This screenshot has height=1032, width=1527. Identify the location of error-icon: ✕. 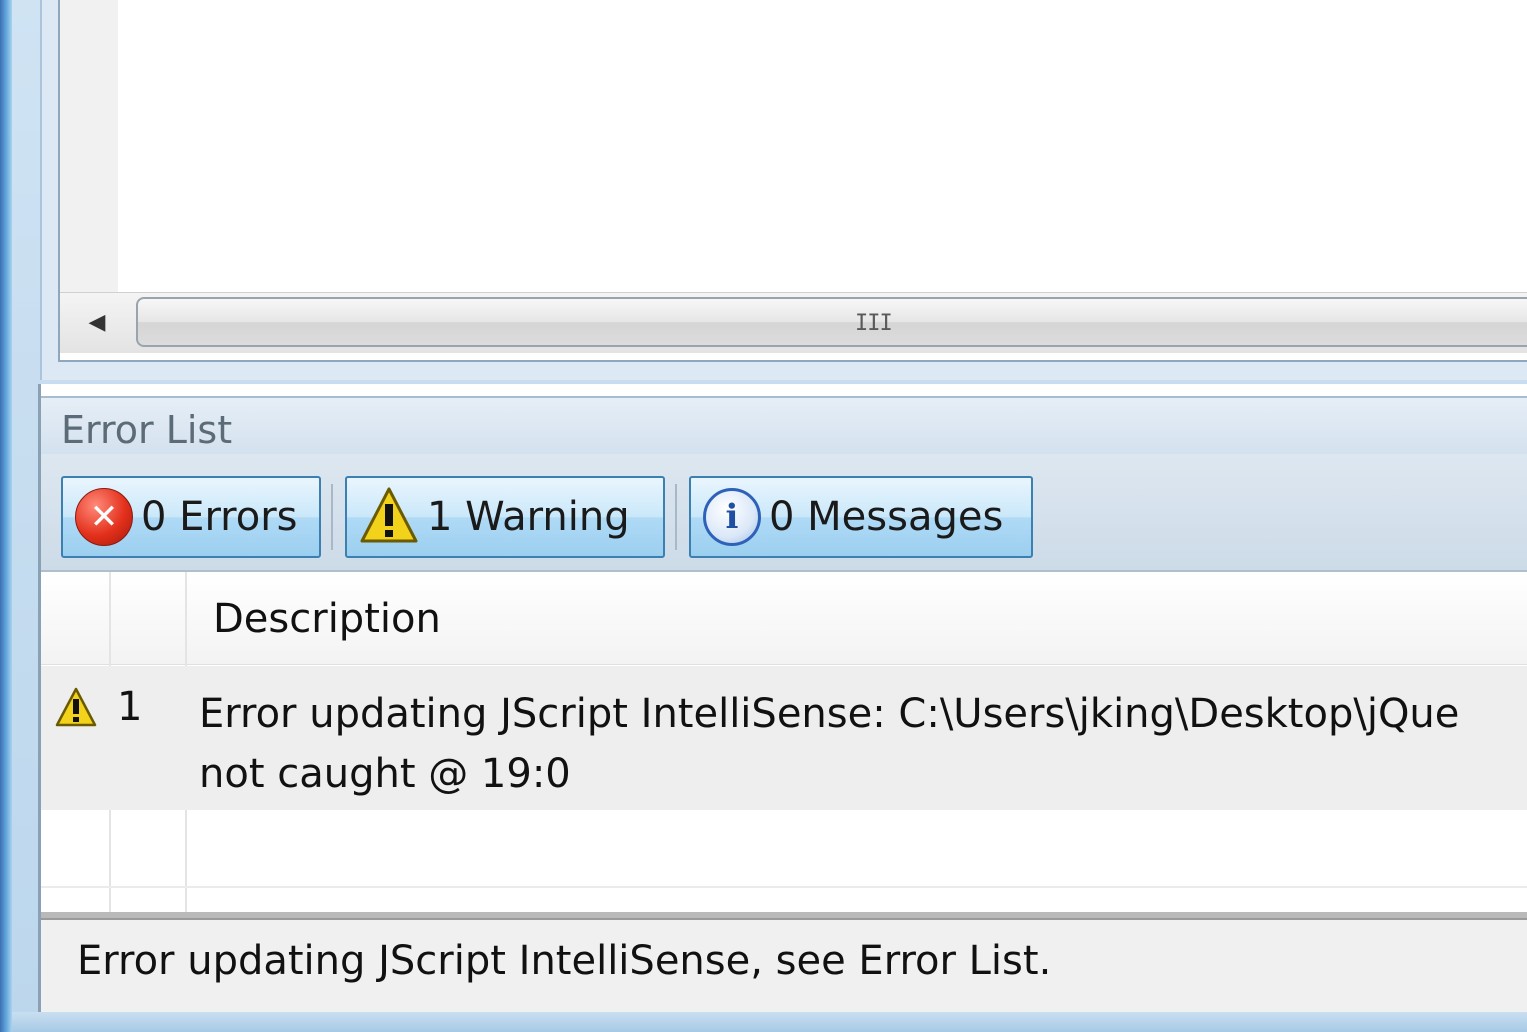
(104, 517).